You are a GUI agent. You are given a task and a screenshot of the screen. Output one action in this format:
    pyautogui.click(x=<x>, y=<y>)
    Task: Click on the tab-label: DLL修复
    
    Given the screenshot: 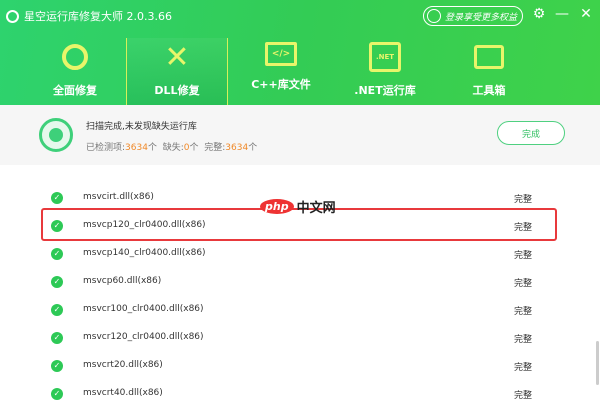 What is the action you would take?
    pyautogui.click(x=177, y=90)
    